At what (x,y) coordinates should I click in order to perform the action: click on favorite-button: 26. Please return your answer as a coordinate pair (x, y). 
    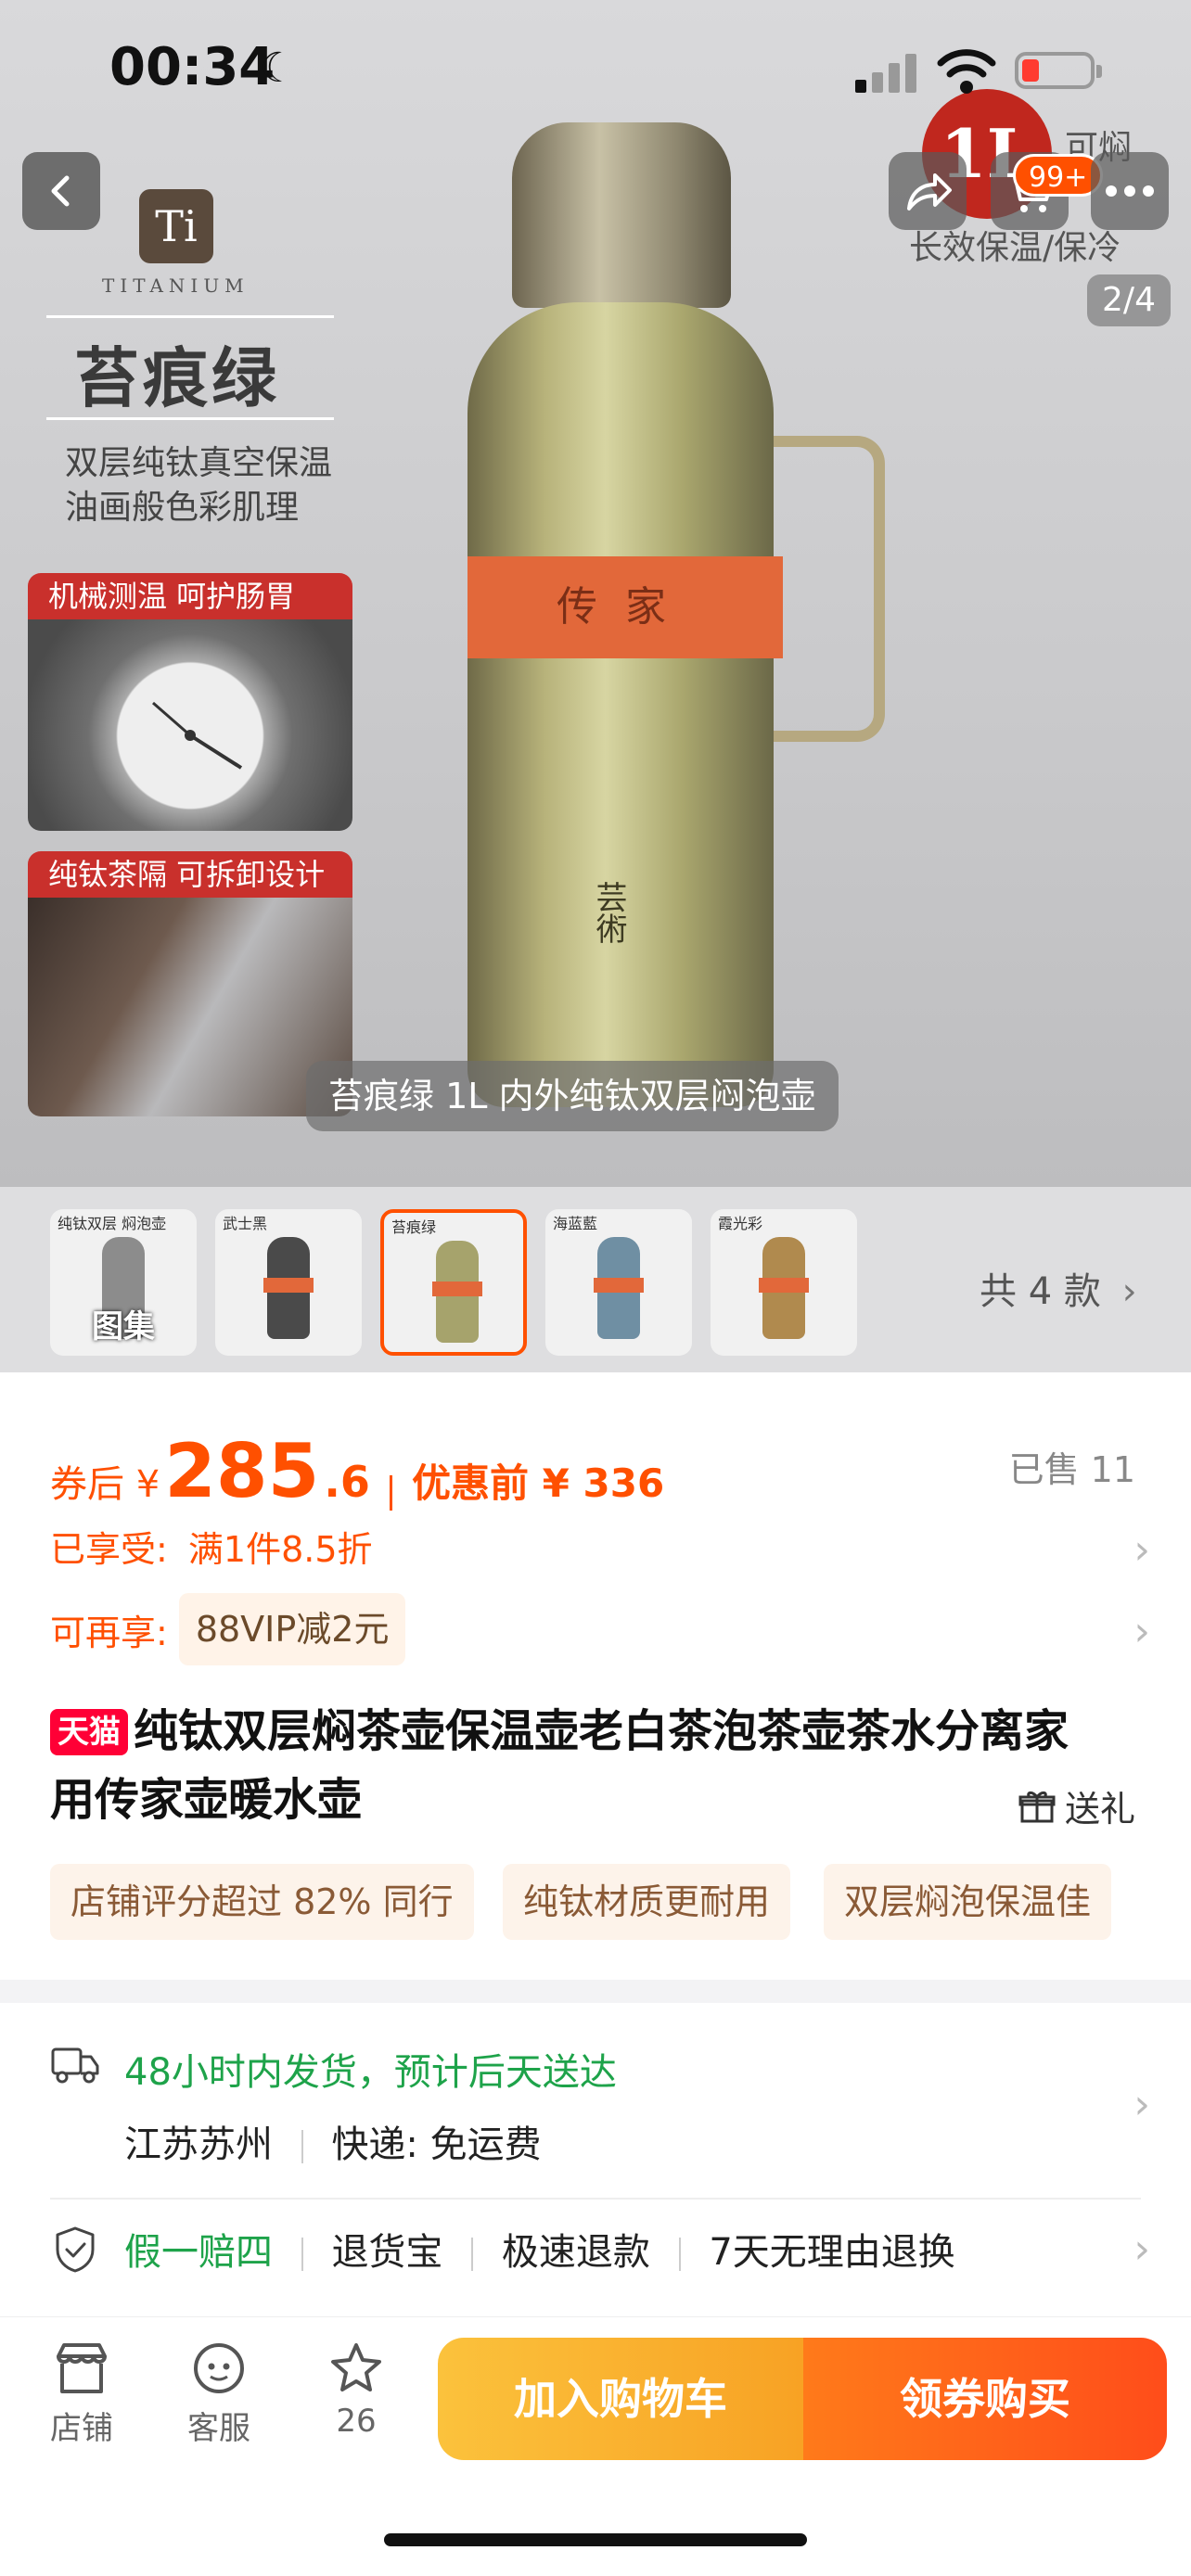
    Looking at the image, I should click on (356, 2391).